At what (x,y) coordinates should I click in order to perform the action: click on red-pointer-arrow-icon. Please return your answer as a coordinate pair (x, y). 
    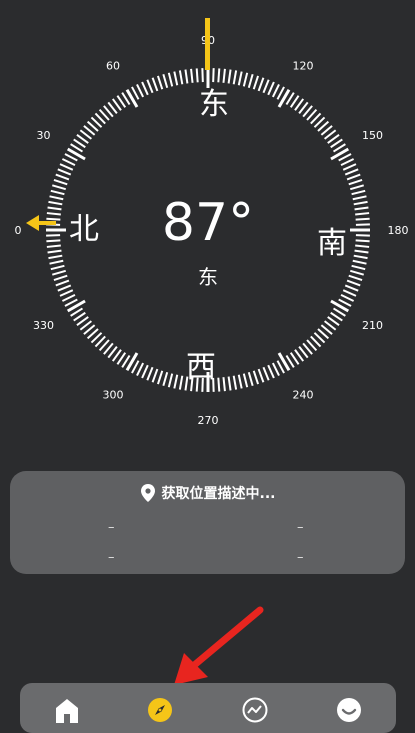
    Looking at the image, I should click on (217, 647).